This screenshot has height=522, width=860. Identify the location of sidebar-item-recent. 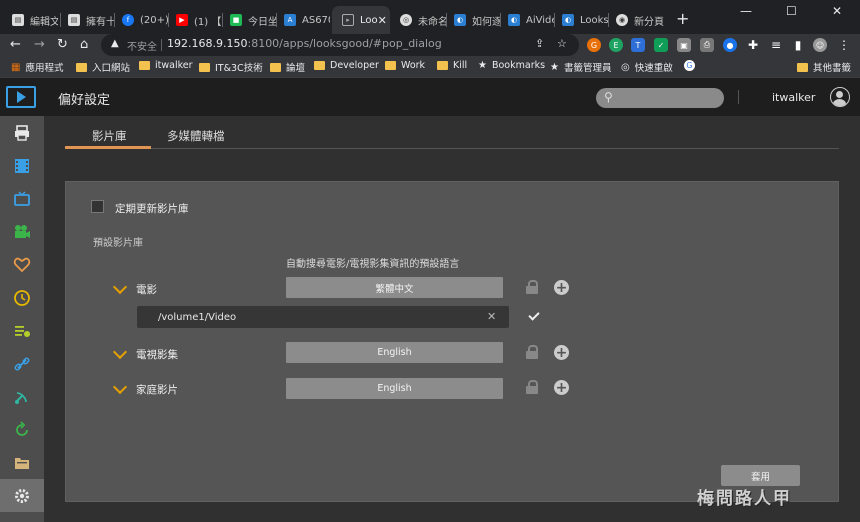
(22, 297).